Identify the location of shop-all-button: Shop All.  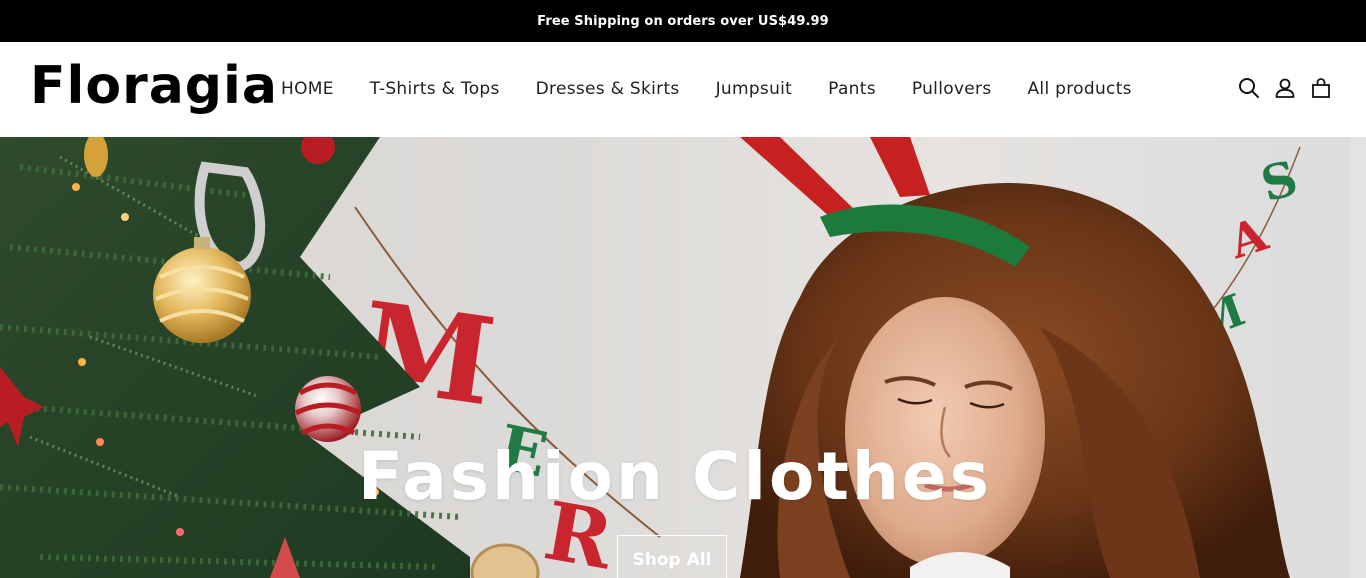
(672, 556).